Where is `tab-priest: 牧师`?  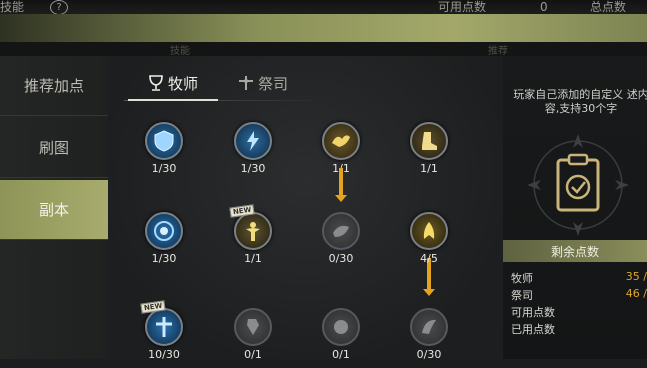
tab-priest: 牧师 is located at coordinates (173, 83).